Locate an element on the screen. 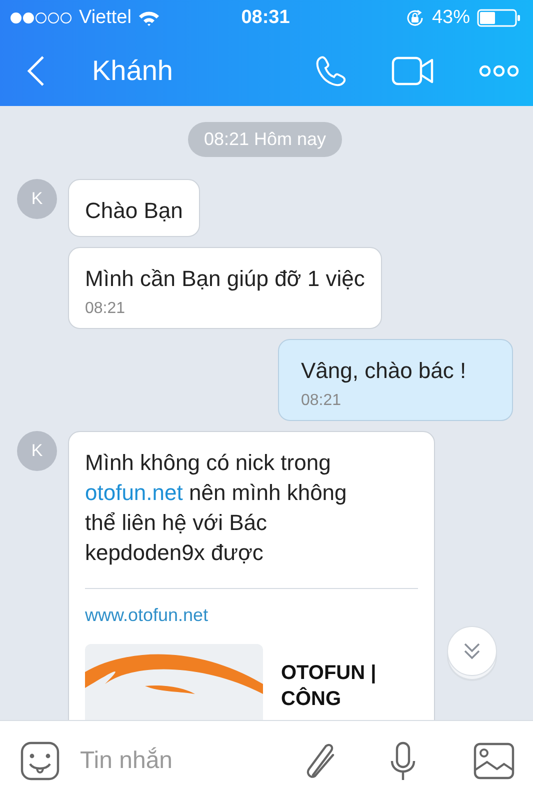  carrier-name: Viettel is located at coordinates (105, 18).